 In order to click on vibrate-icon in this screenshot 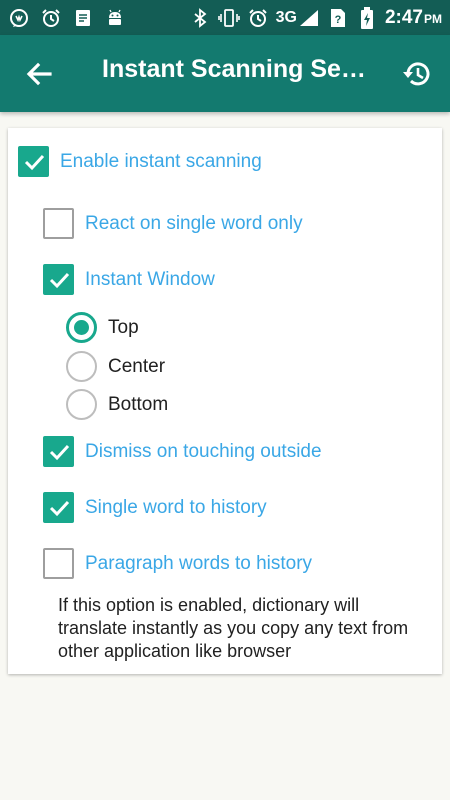, I will do `click(228, 18)`.